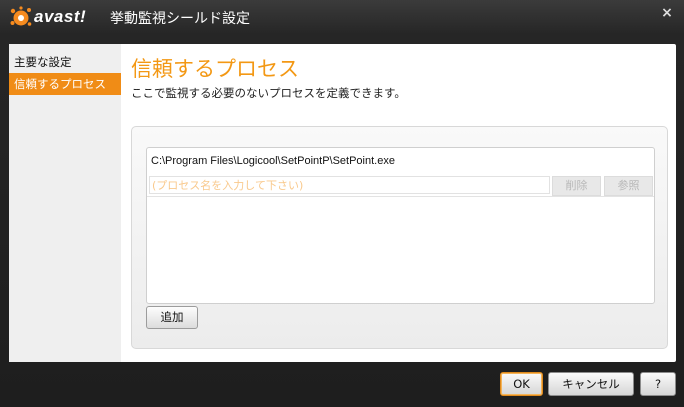  Describe the element at coordinates (60, 84) in the screenshot. I see `sidebar-item-label: 信頼するプロセス` at that location.